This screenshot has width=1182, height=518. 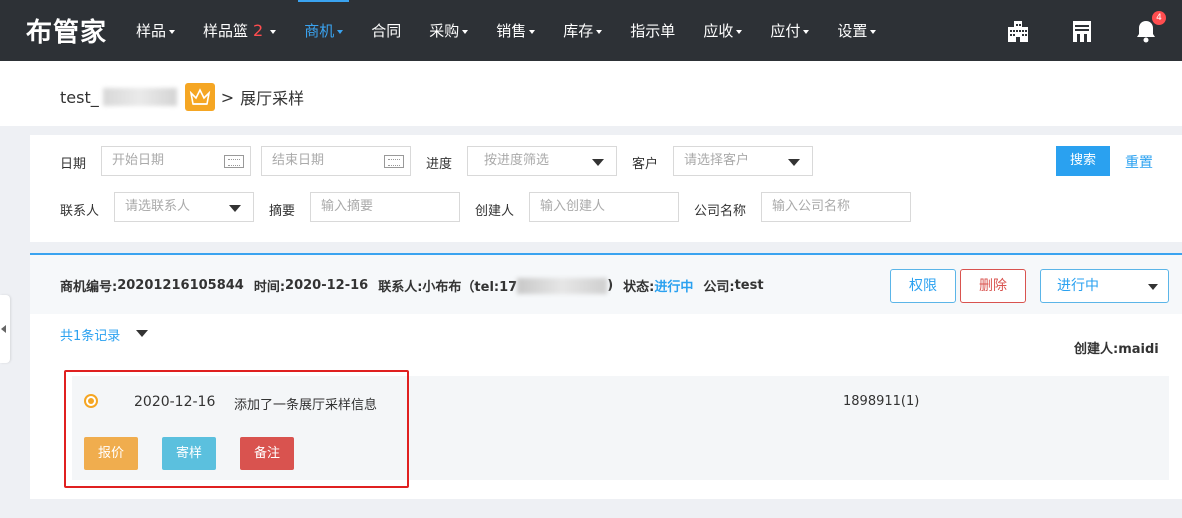 What do you see at coordinates (517, 160) in the screenshot?
I see `progress-placeholder: 按进度筛选` at bounding box center [517, 160].